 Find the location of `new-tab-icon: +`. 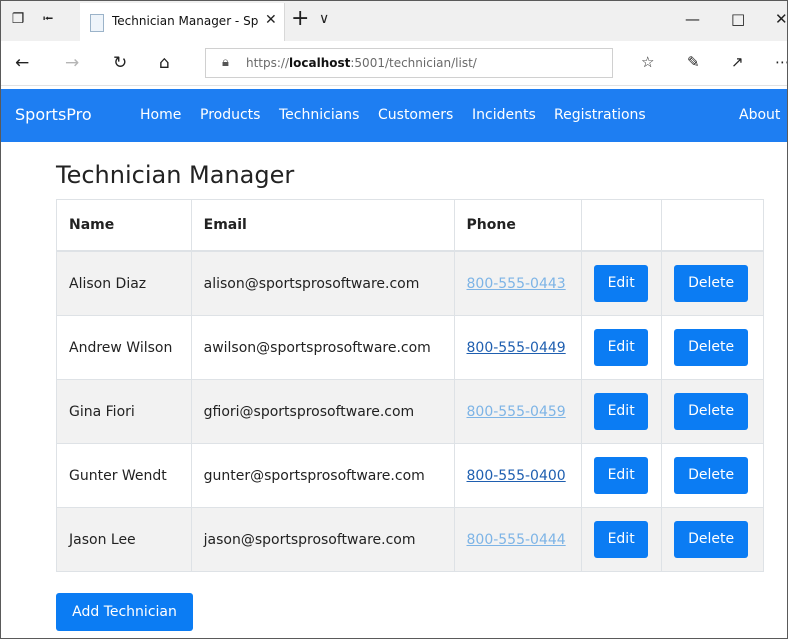

new-tab-icon: + is located at coordinates (300, 18).